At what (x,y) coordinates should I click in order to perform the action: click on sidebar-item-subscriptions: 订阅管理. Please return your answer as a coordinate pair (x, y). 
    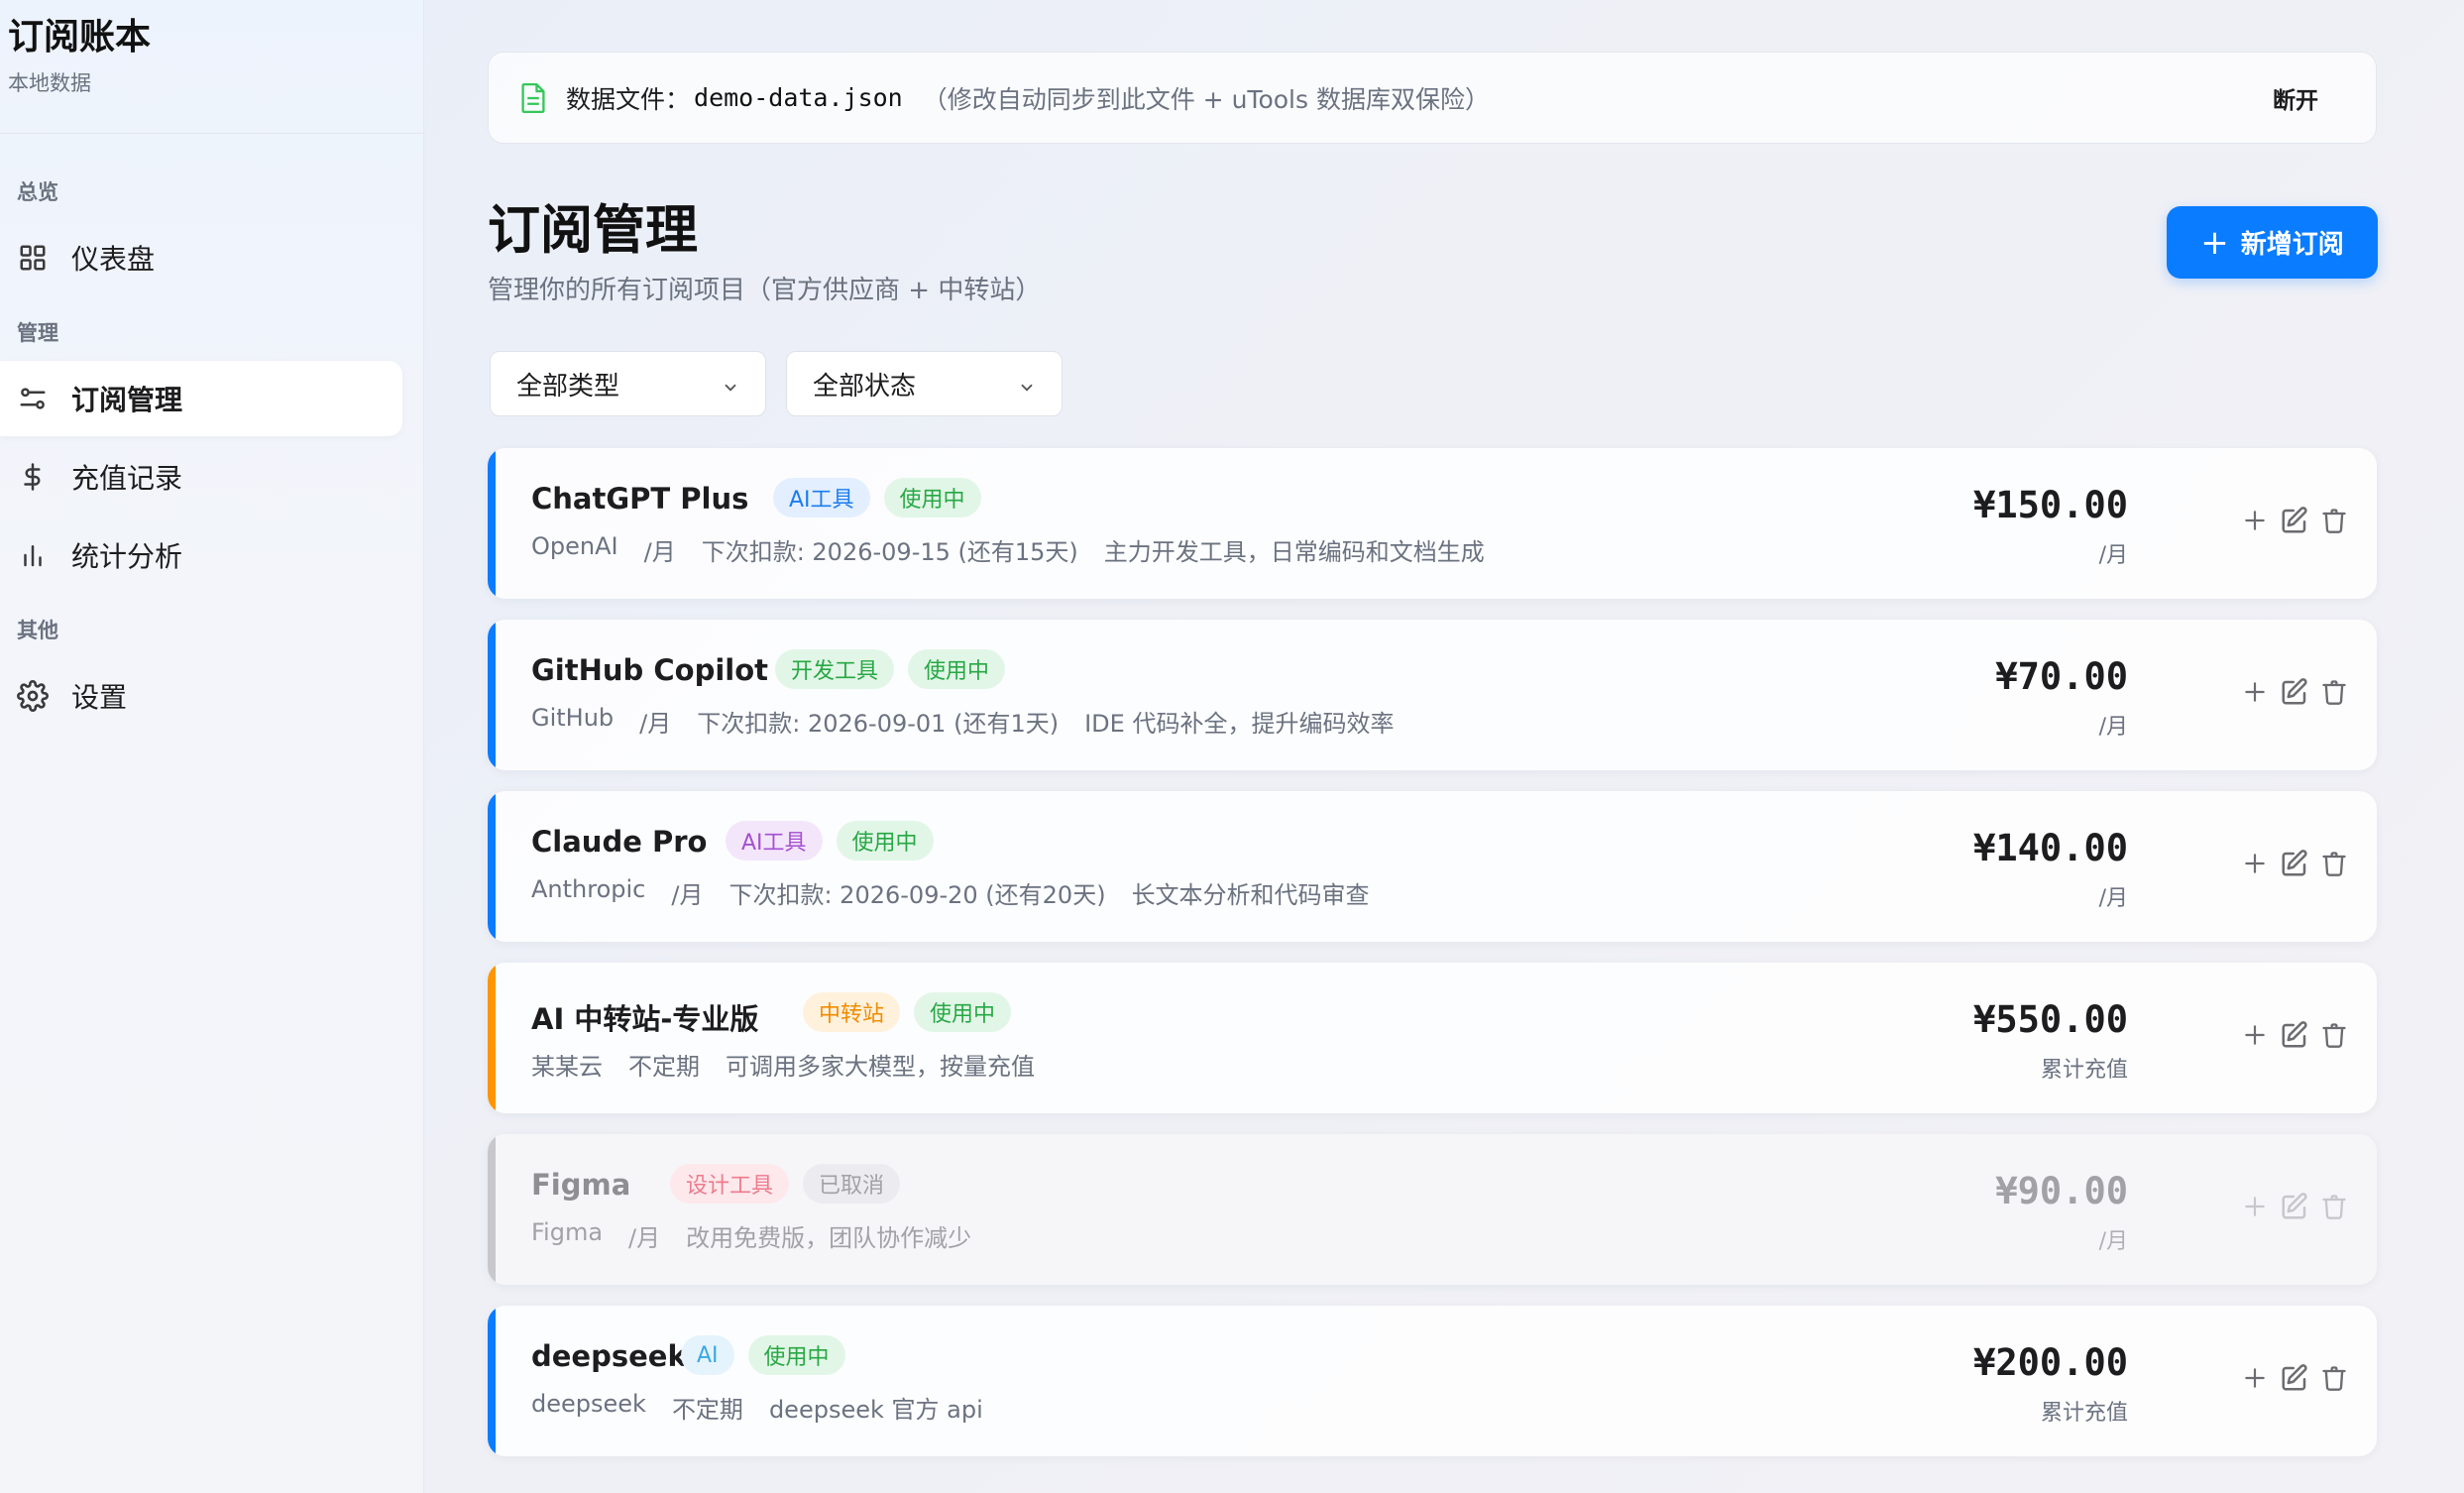
    Looking at the image, I should click on (201, 398).